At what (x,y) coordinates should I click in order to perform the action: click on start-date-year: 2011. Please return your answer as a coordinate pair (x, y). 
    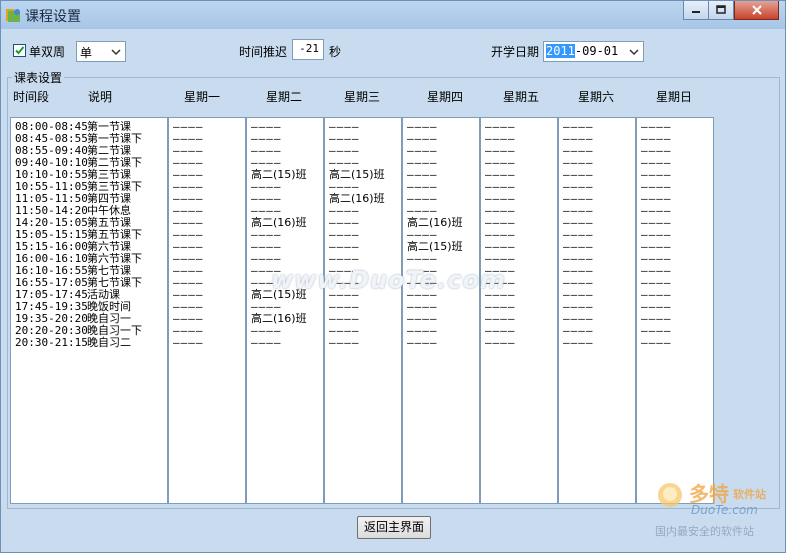
    Looking at the image, I should click on (560, 51).